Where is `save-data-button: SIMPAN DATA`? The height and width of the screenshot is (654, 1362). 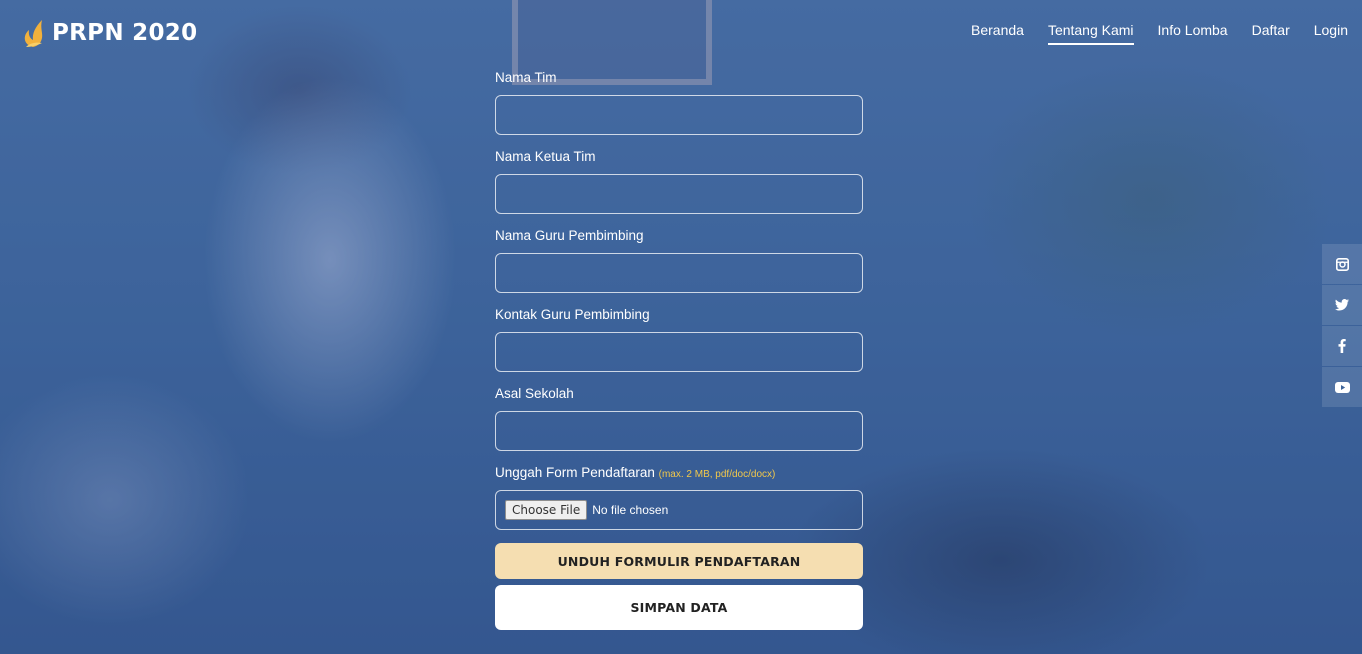 save-data-button: SIMPAN DATA is located at coordinates (679, 607).